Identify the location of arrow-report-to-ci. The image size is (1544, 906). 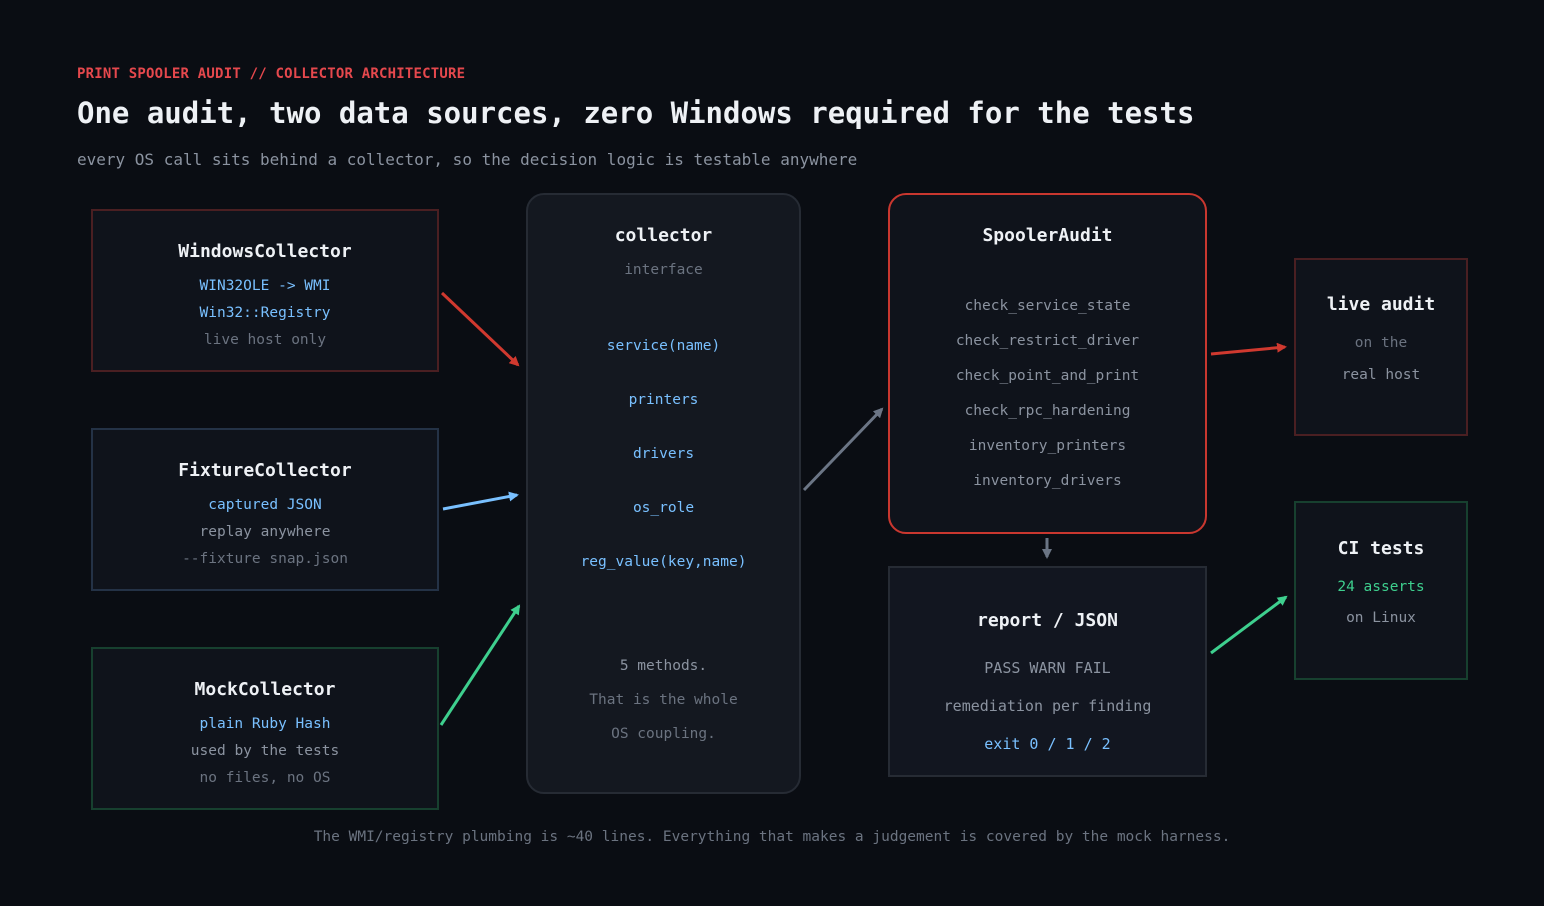
(1249, 625).